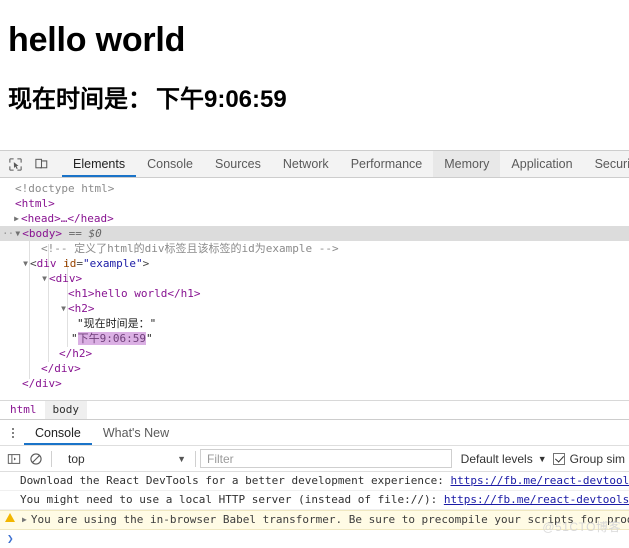 The width and height of the screenshot is (629, 548). I want to click on console-toolbar: top ▼ Filter Default levels ▼ Group sim, so click(314, 459).